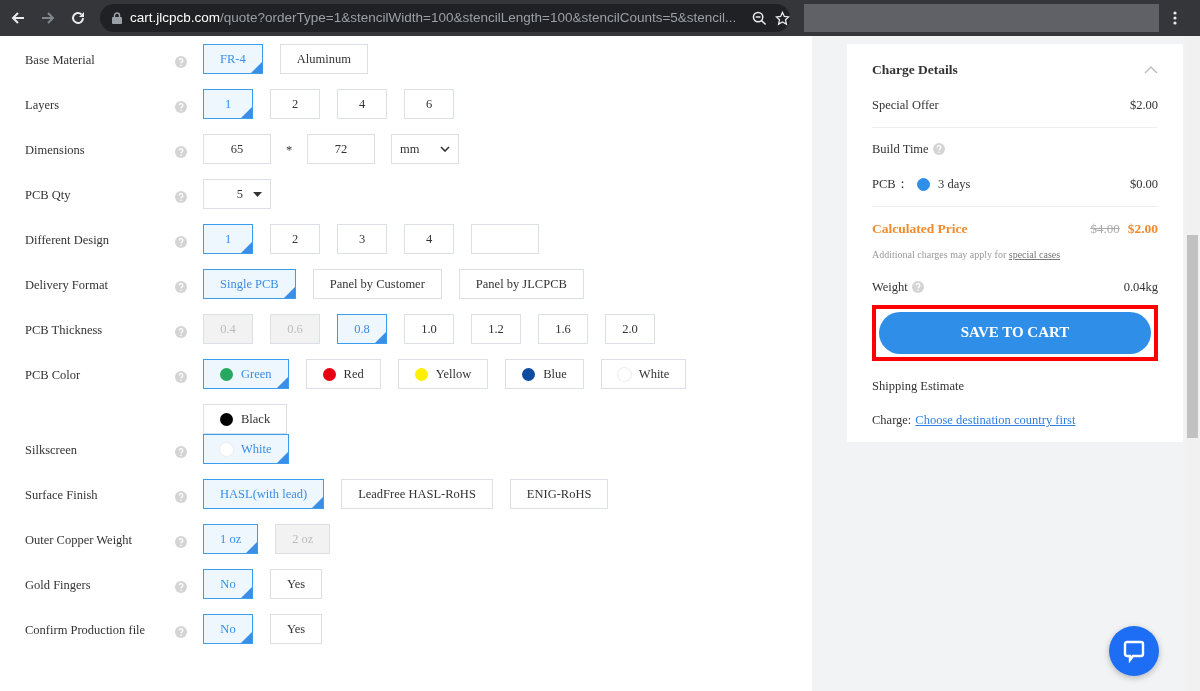 This screenshot has height=691, width=1200. Describe the element at coordinates (643, 374) in the screenshot. I see `option-button: White` at that location.